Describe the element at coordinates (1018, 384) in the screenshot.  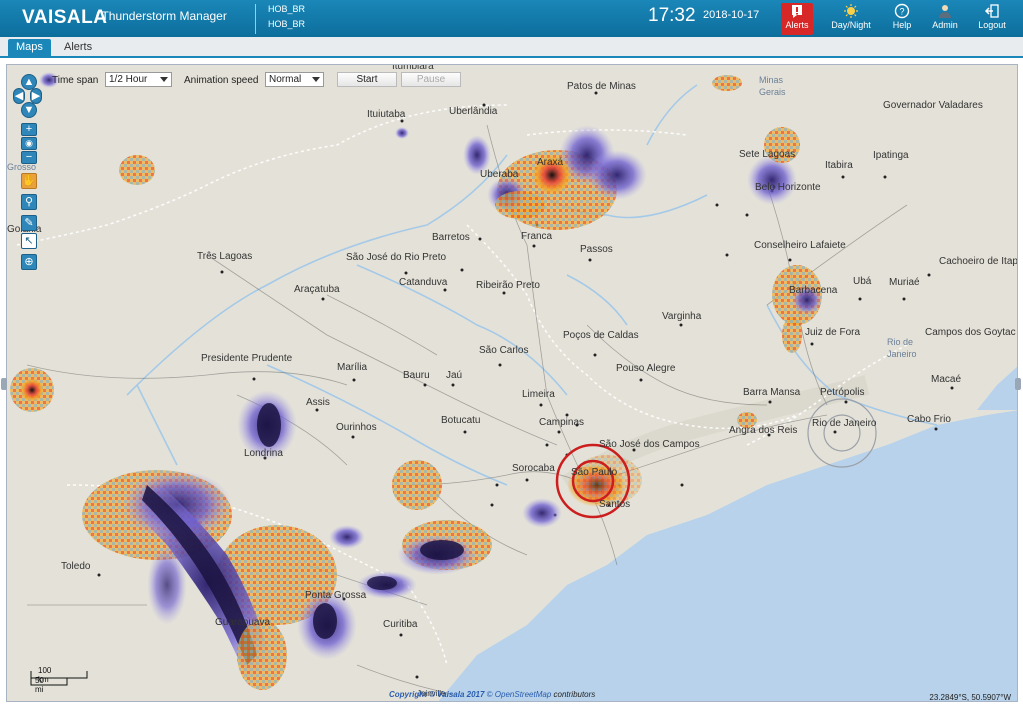
I see `collapse-right-handle` at that location.